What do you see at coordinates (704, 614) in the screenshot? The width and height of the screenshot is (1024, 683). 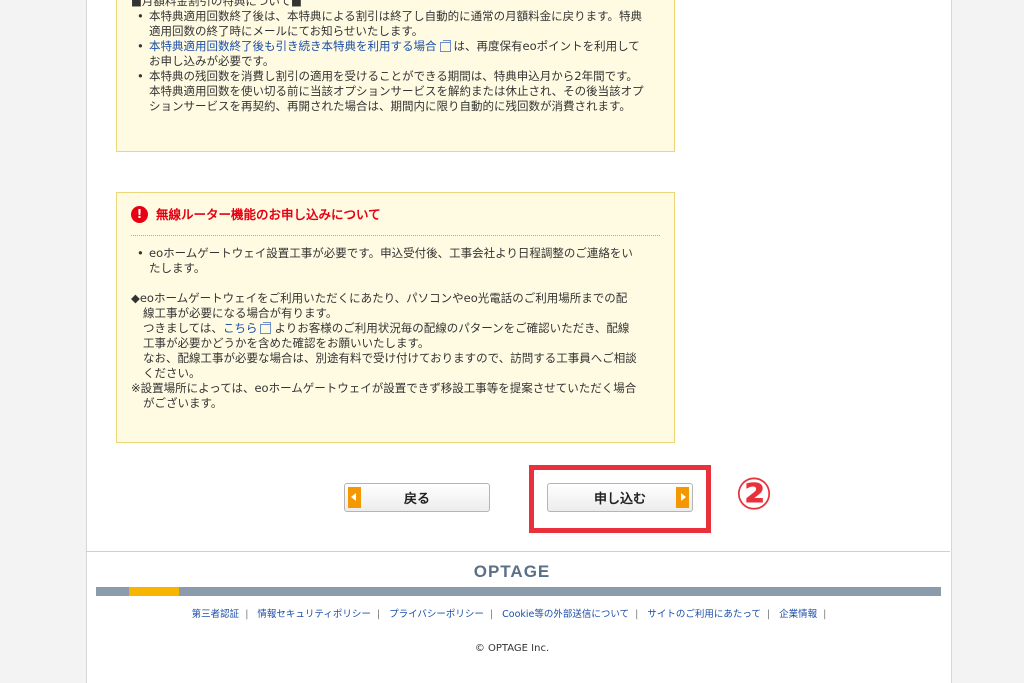 I see `footer-link-site-usage: サイトのご利用にあたって` at bounding box center [704, 614].